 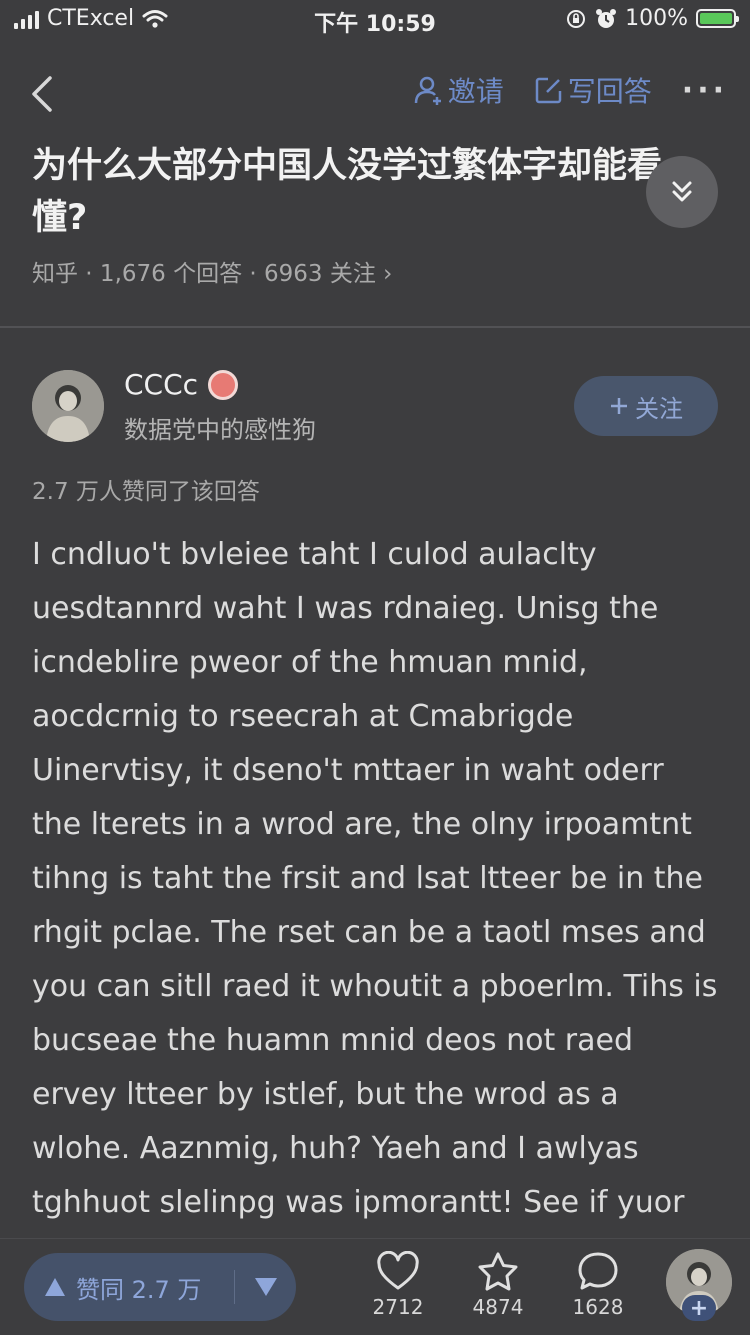 What do you see at coordinates (498, 1271) in the screenshot?
I see `star-icon` at bounding box center [498, 1271].